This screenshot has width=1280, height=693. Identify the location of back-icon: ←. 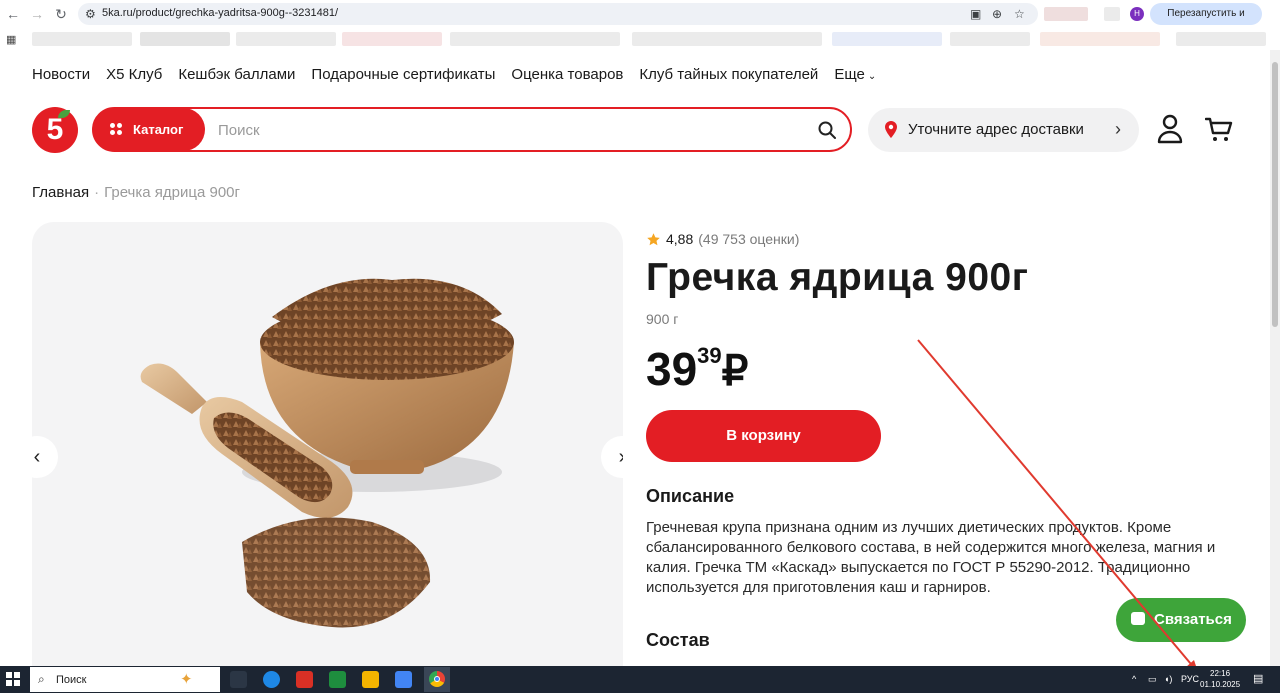
(13, 14).